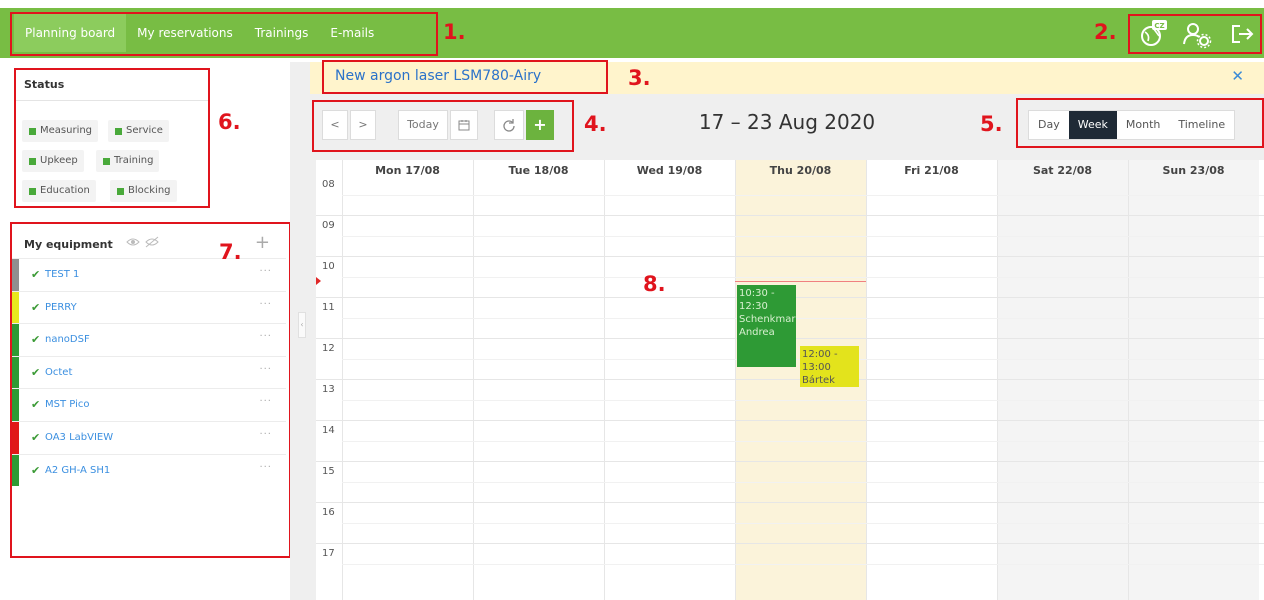 The height and width of the screenshot is (600, 1264). What do you see at coordinates (800, 281) in the screenshot?
I see `current-time-line` at bounding box center [800, 281].